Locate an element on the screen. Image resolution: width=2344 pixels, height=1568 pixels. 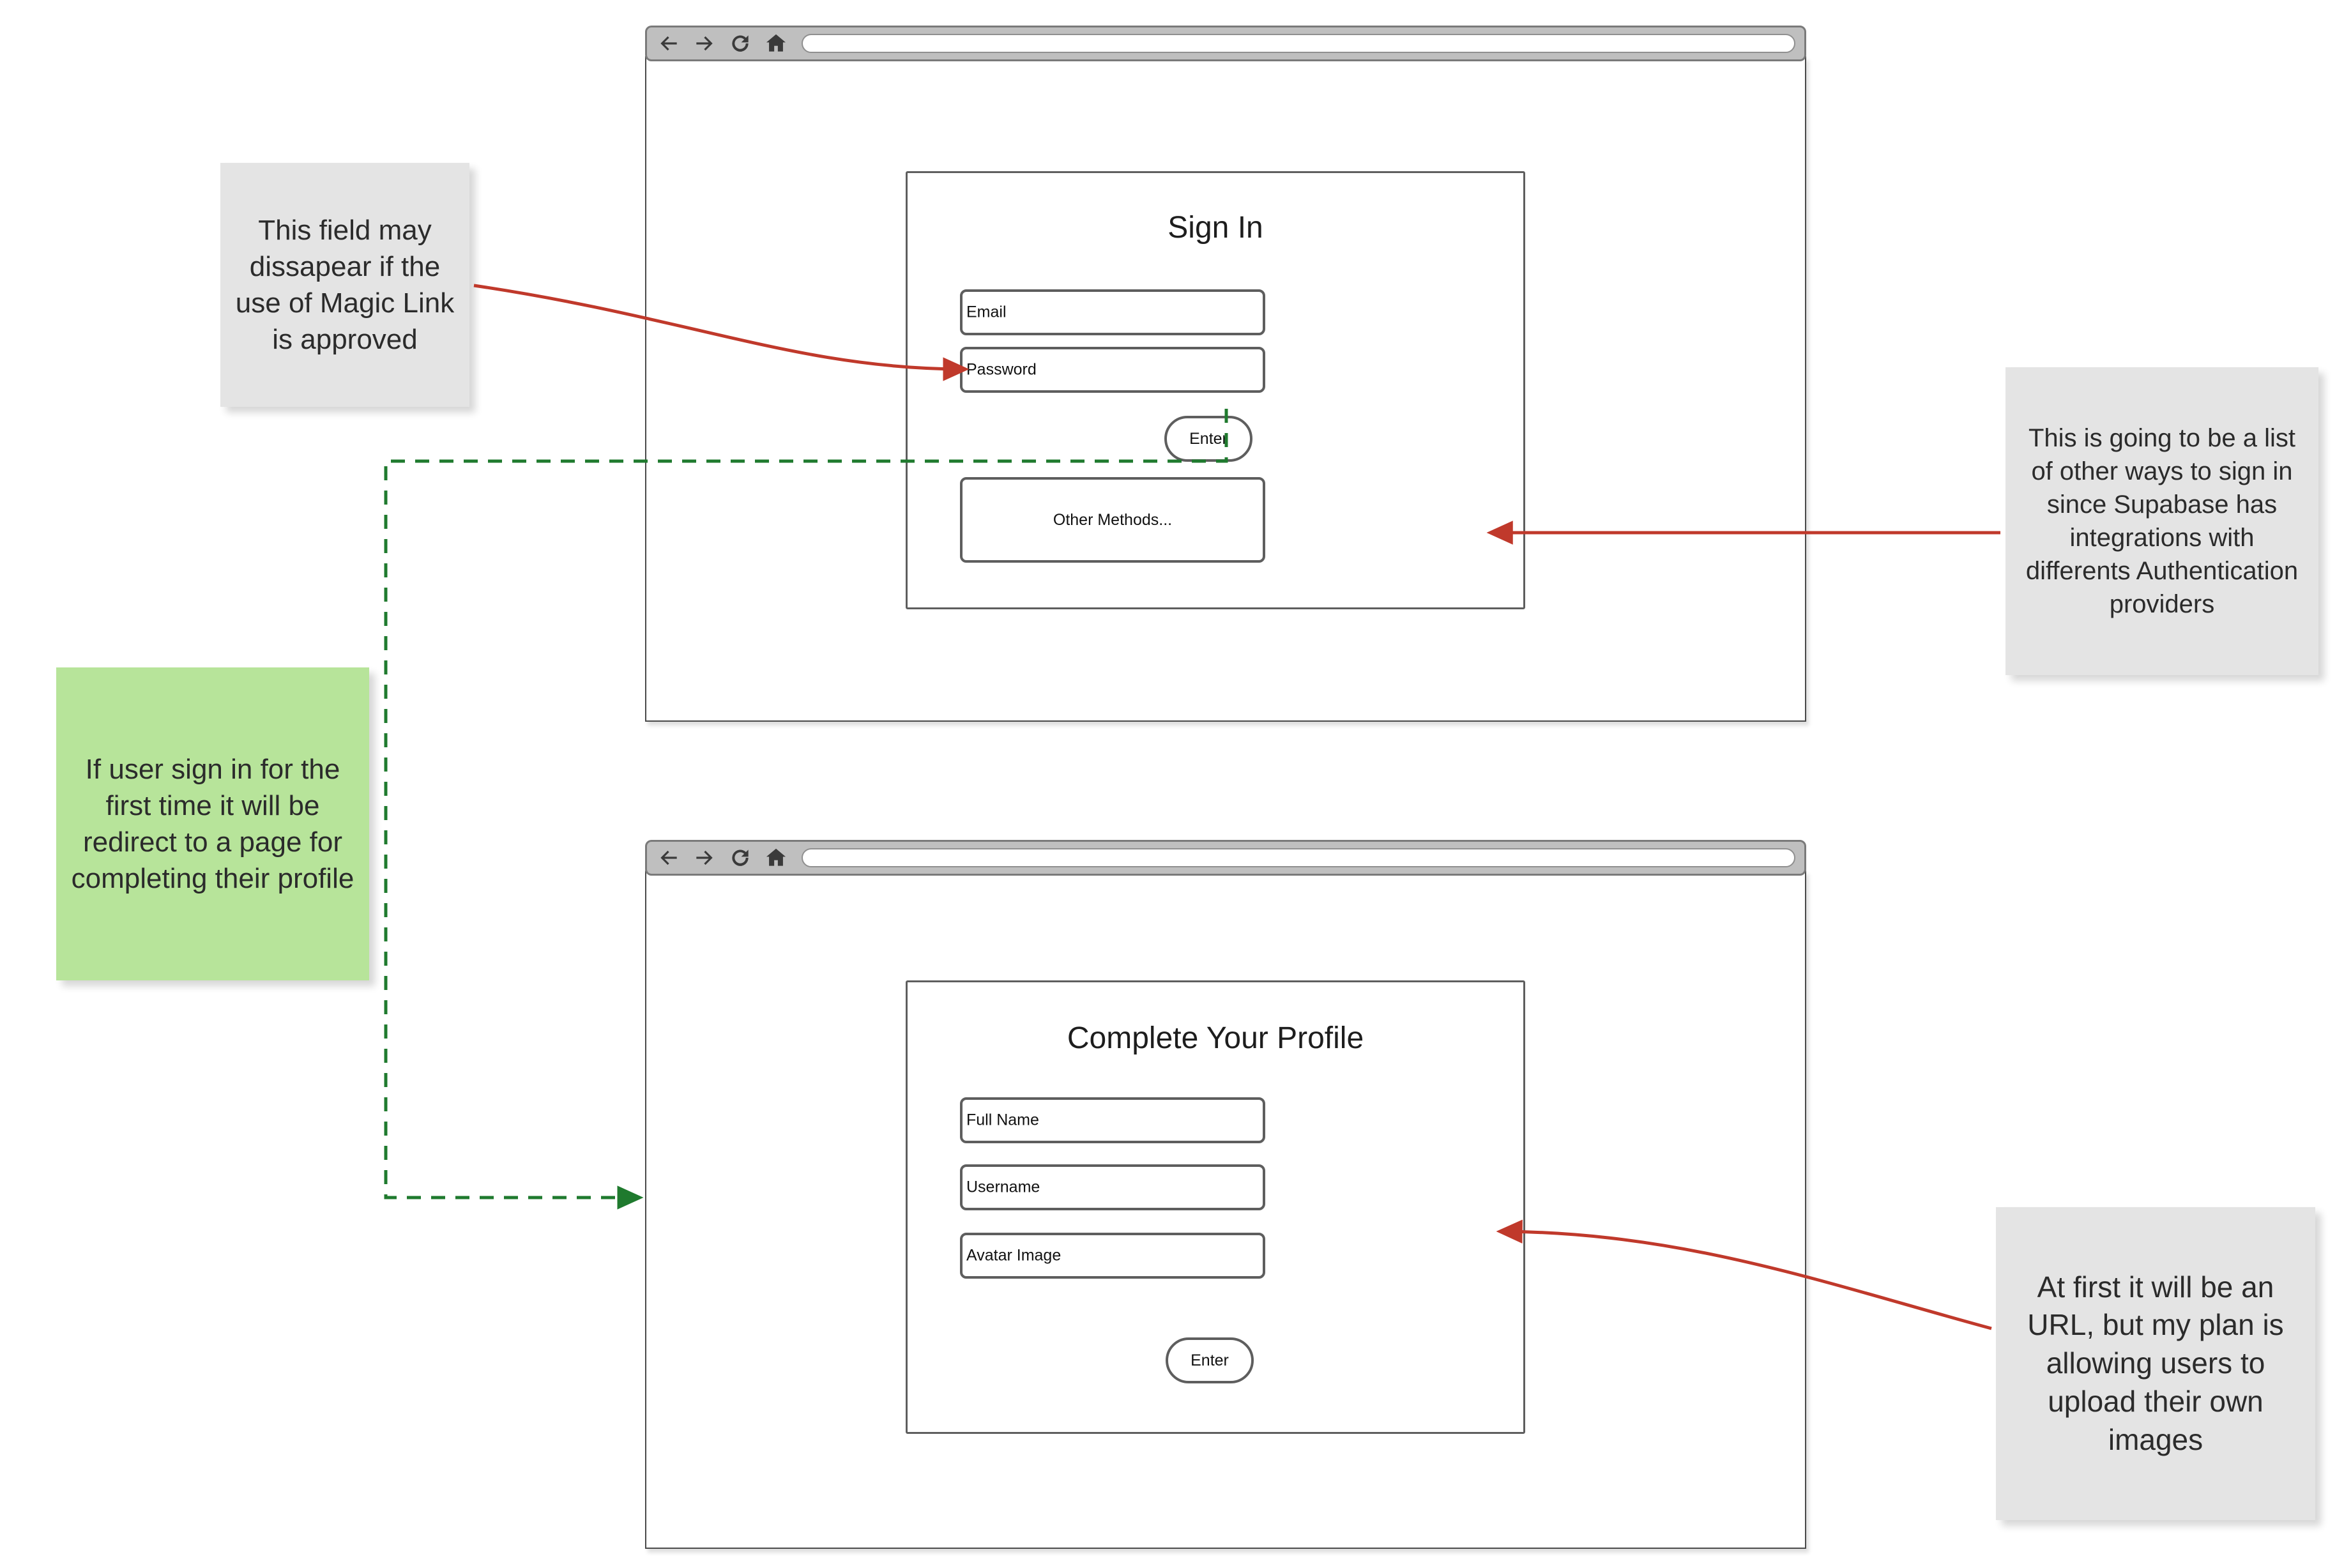
sign-in-title: Sign In is located at coordinates (1215, 228).